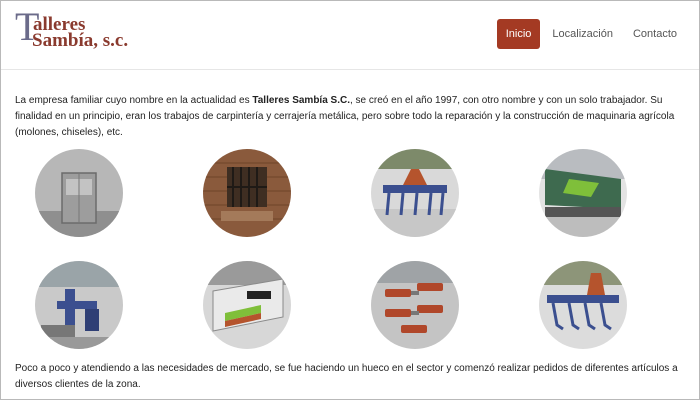  I want to click on main-nav: Inicio Localización Contacto, so click(589, 34).